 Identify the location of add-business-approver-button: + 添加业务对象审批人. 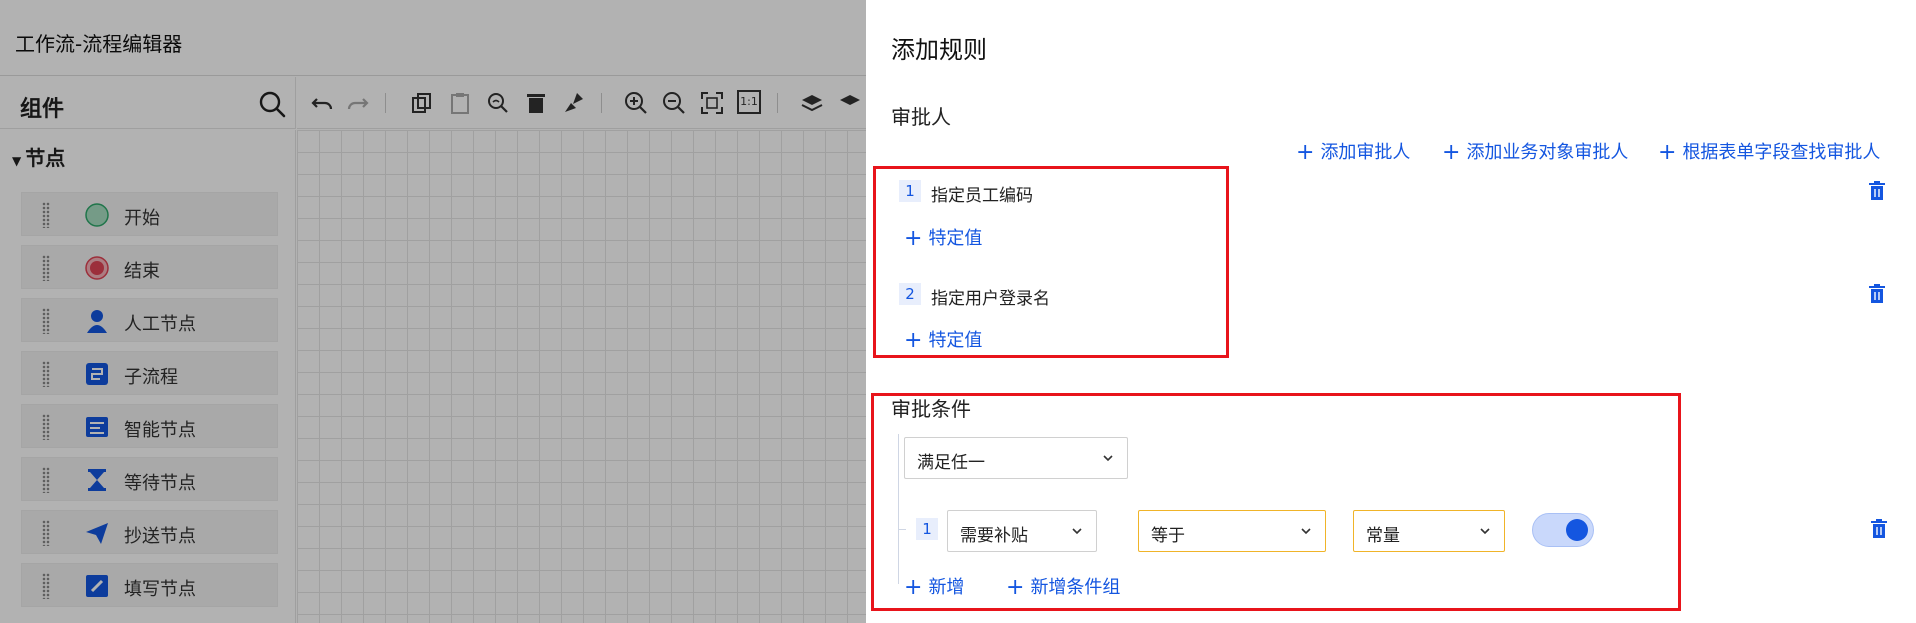
(1535, 151).